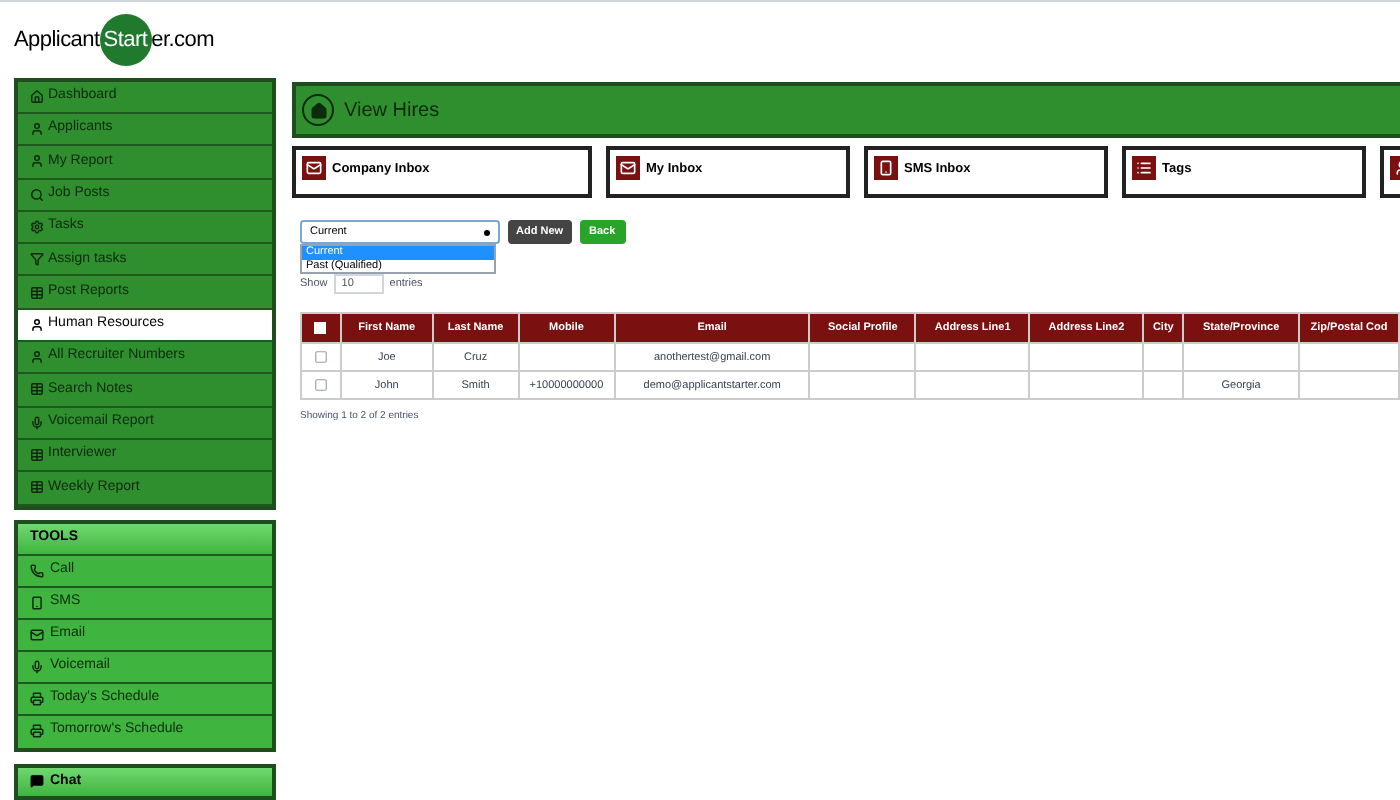  What do you see at coordinates (37, 226) in the screenshot?
I see `gear-icon` at bounding box center [37, 226].